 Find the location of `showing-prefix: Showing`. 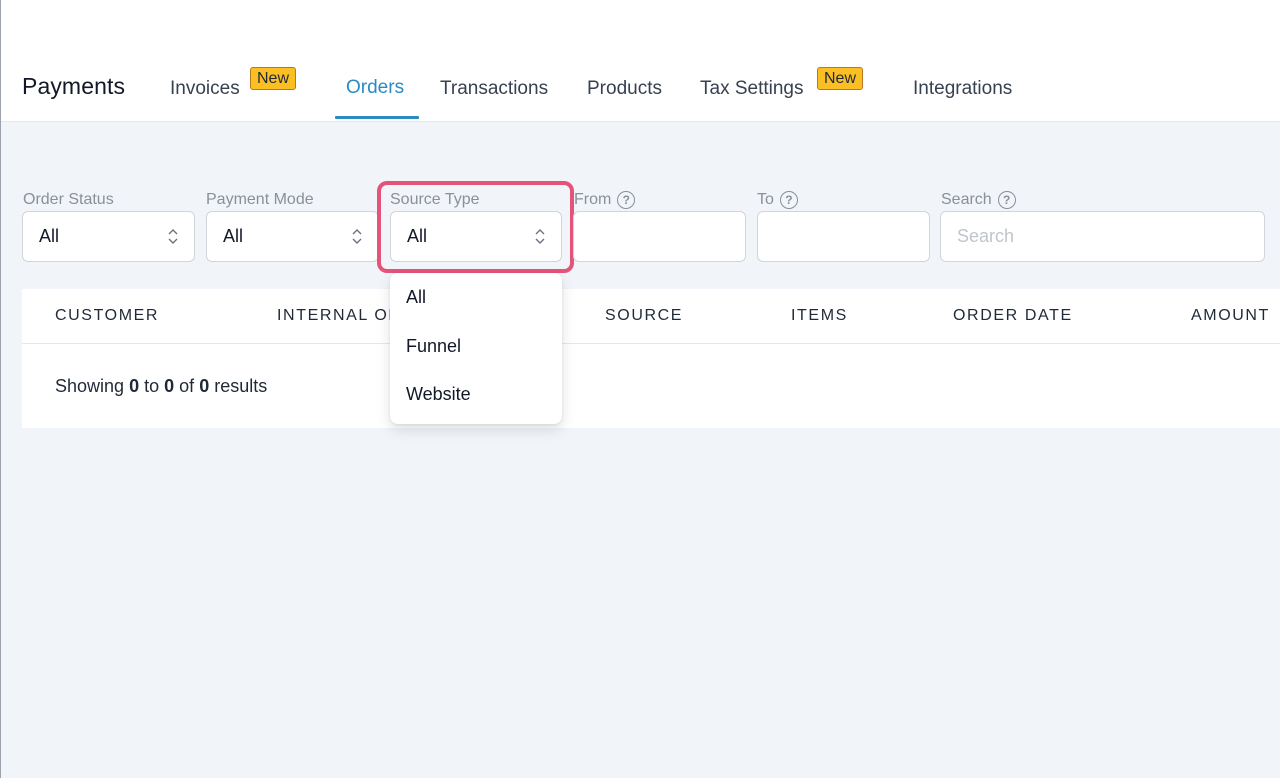

showing-prefix: Showing is located at coordinates (90, 386).